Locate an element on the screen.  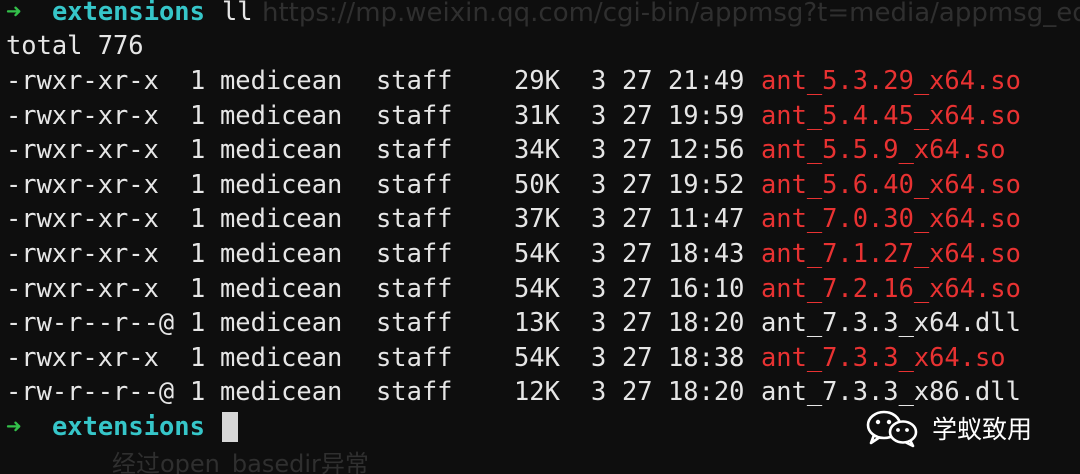
file-name: ant_5.3.29_x64.so is located at coordinates (891, 80).